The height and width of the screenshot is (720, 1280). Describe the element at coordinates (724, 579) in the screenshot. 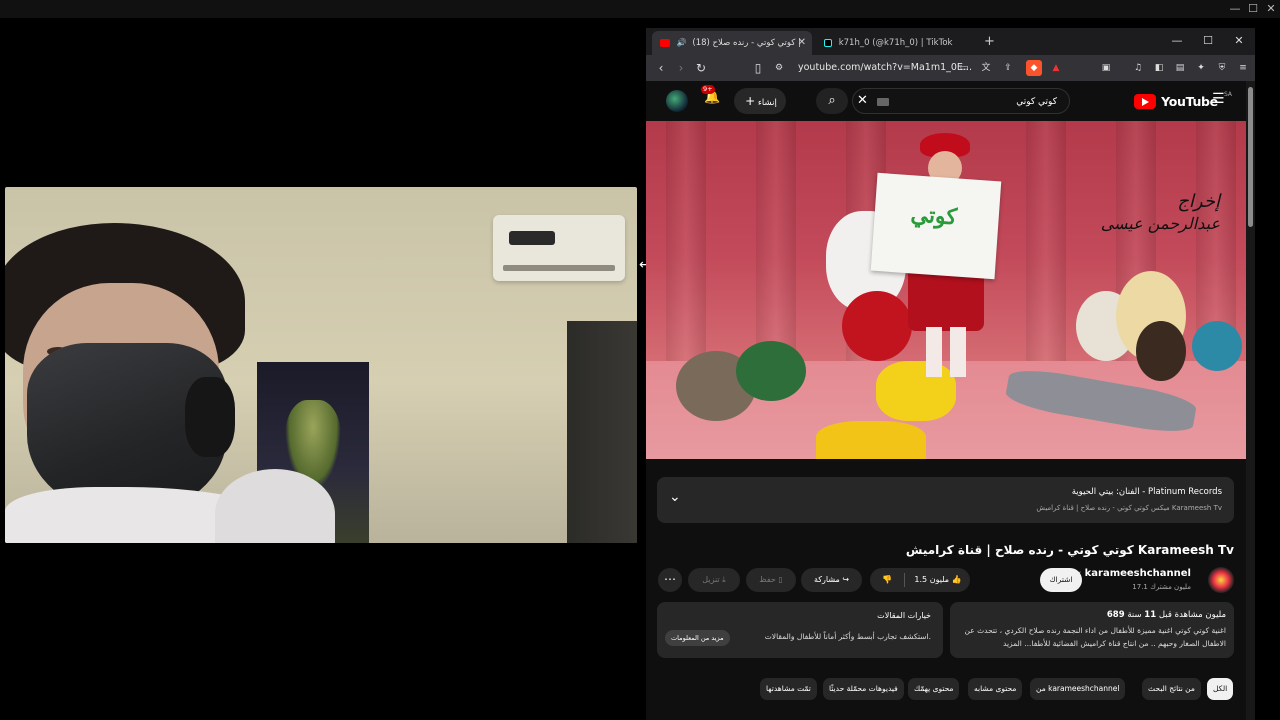

I see `download-icon: ⤓` at that location.